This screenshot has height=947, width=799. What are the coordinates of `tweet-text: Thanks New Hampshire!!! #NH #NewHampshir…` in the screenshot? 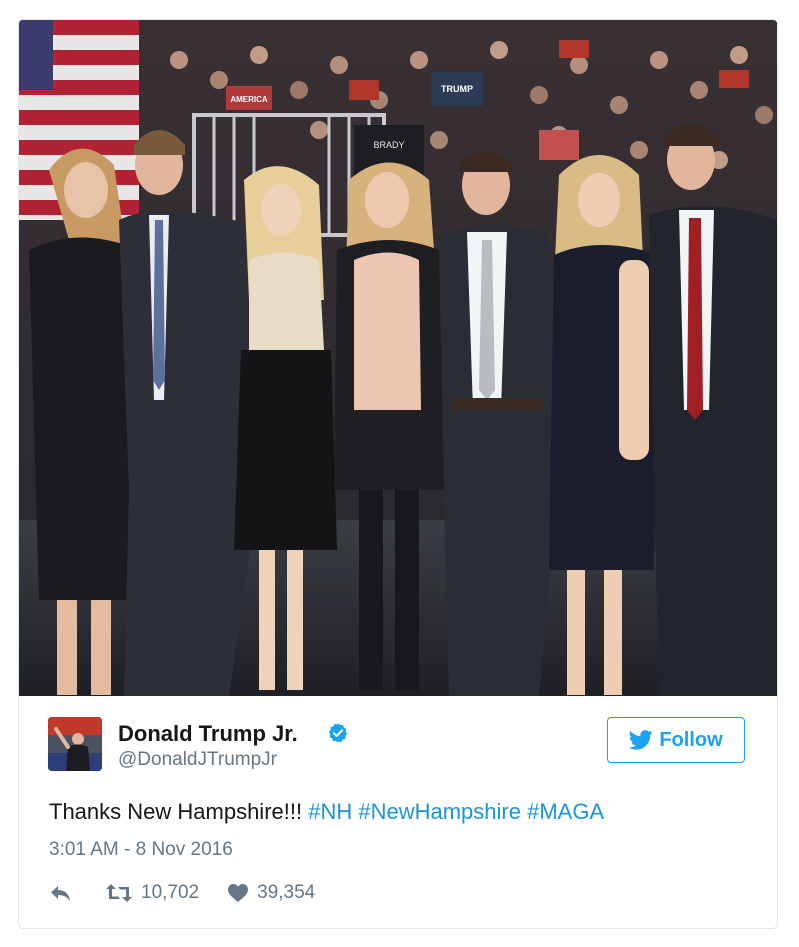 It's located at (326, 812).